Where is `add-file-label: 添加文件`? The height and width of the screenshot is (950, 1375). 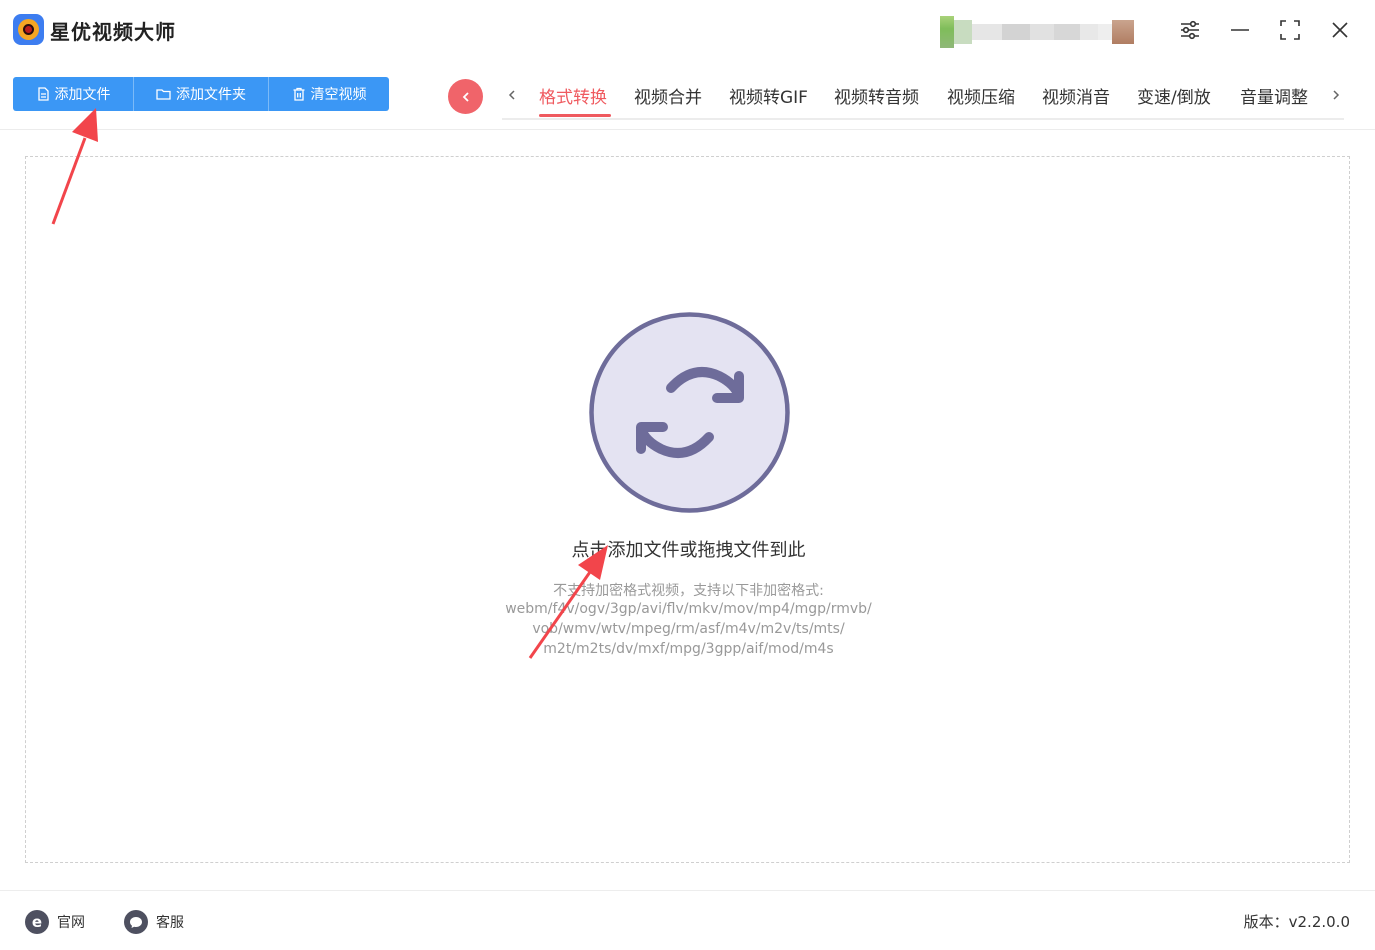
add-file-label: 添加文件 is located at coordinates (82, 95).